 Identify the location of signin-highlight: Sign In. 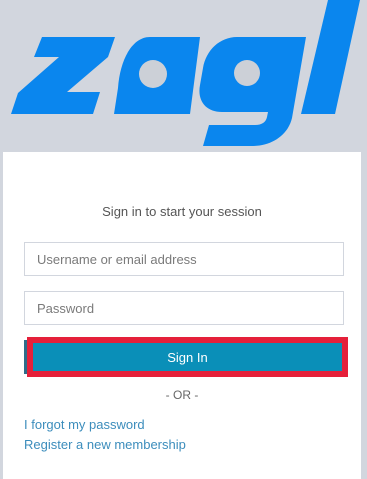
(187, 357).